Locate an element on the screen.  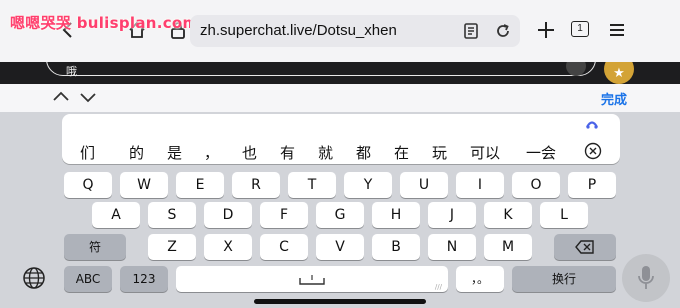
key-x: X is located at coordinates (228, 247).